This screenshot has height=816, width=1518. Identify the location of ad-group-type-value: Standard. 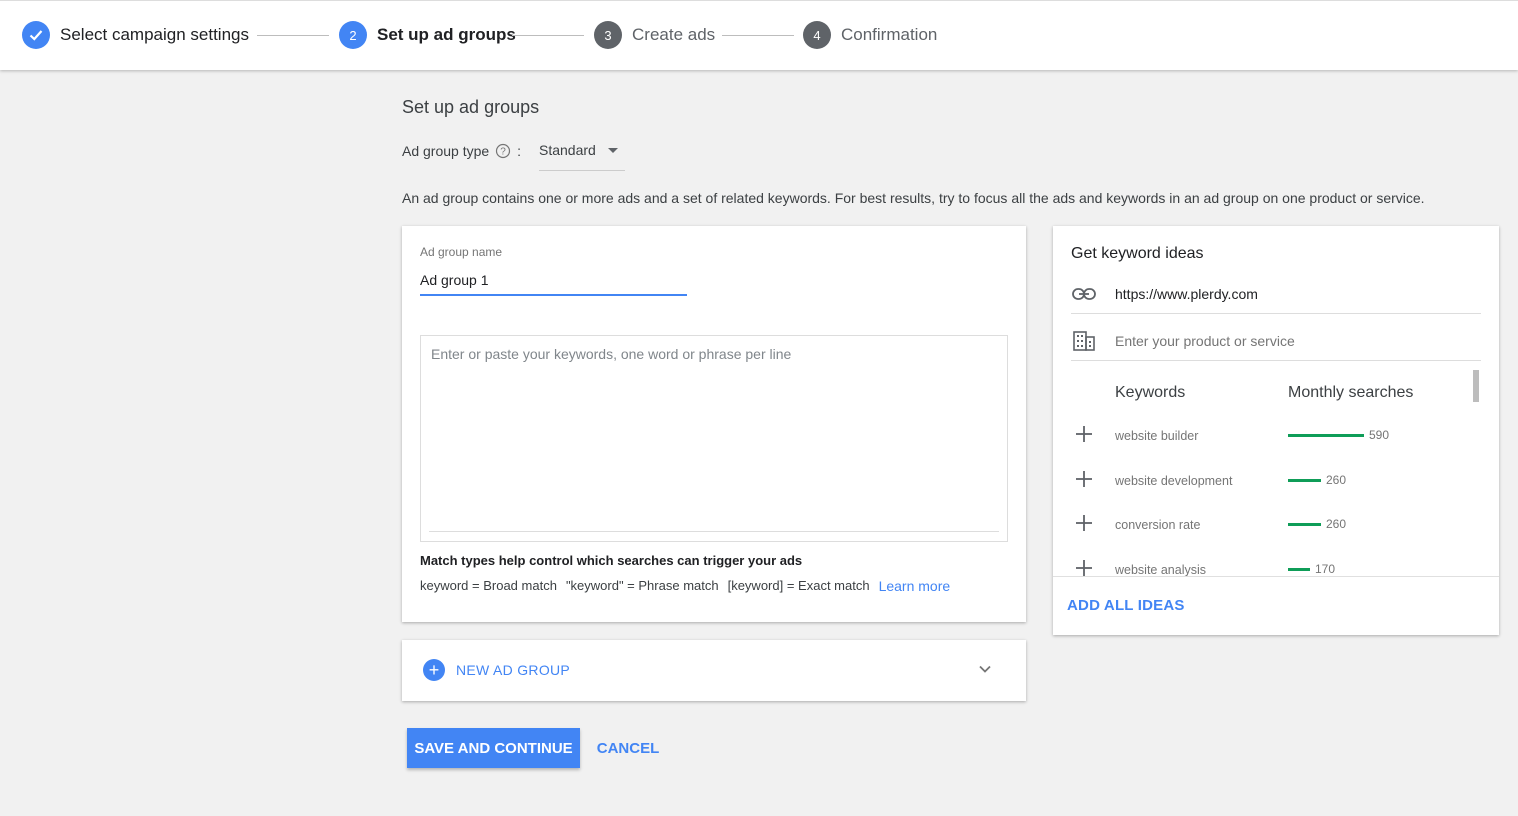
(567, 150).